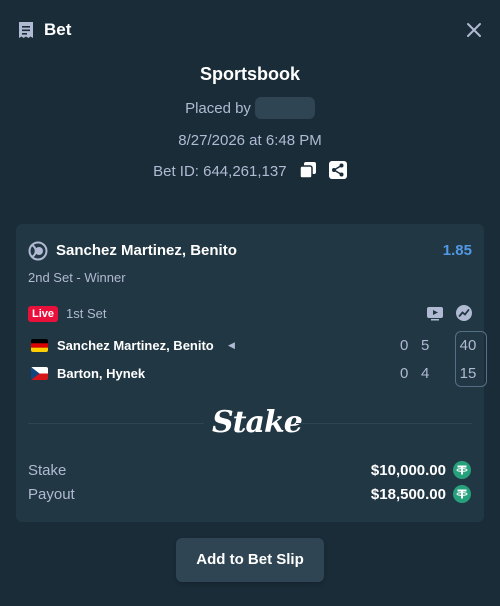  What do you see at coordinates (26, 30) in the screenshot?
I see `receipt-icon` at bounding box center [26, 30].